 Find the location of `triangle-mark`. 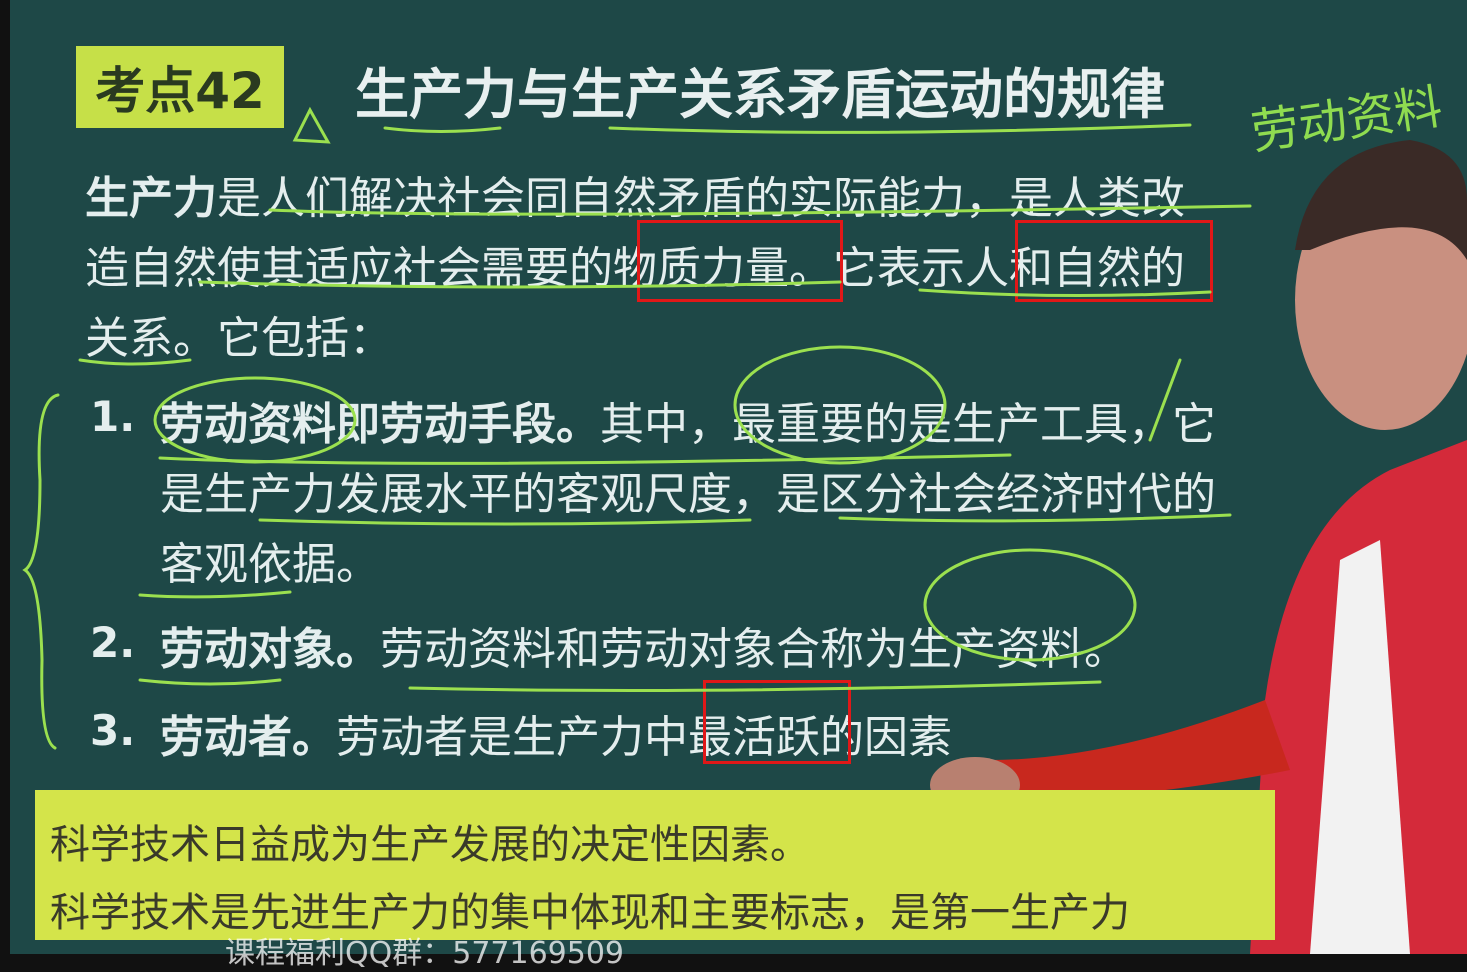

triangle-mark is located at coordinates (311, 125).